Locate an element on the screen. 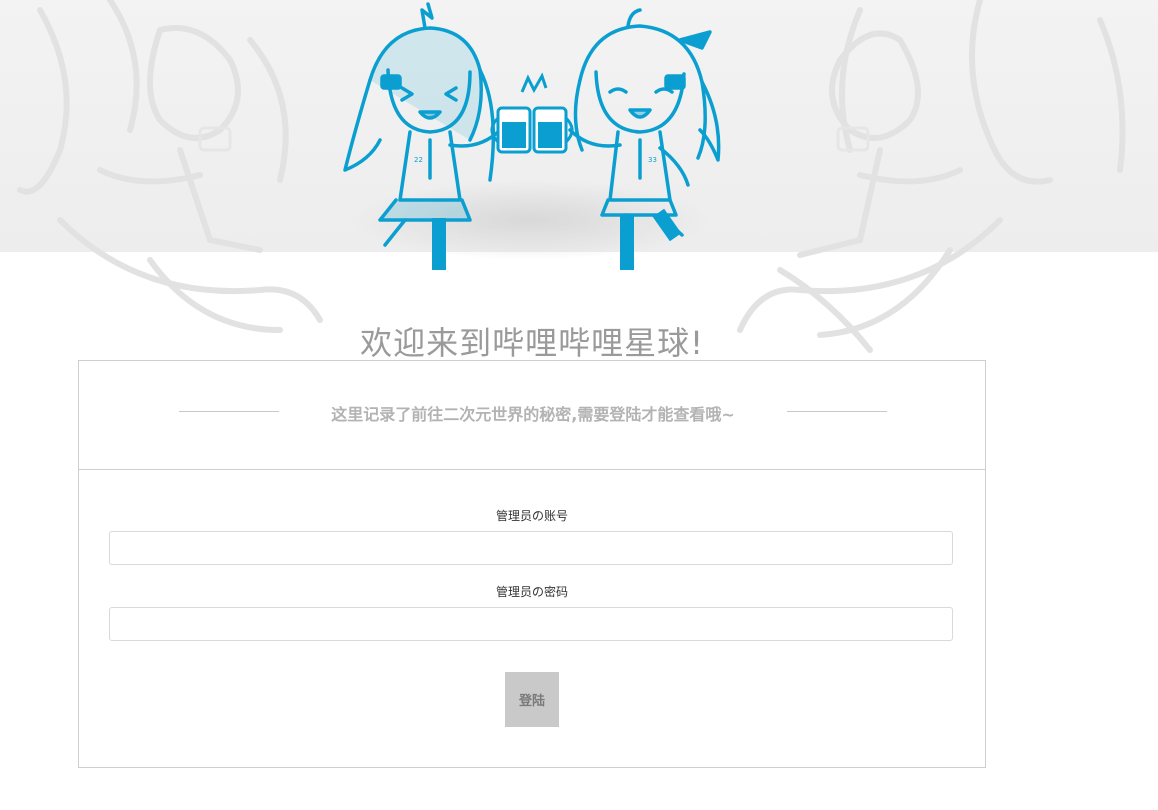  login-card-header: 这里记录了前往二次元世界的秘密,需要登陆才能查看哦~ is located at coordinates (532, 415).